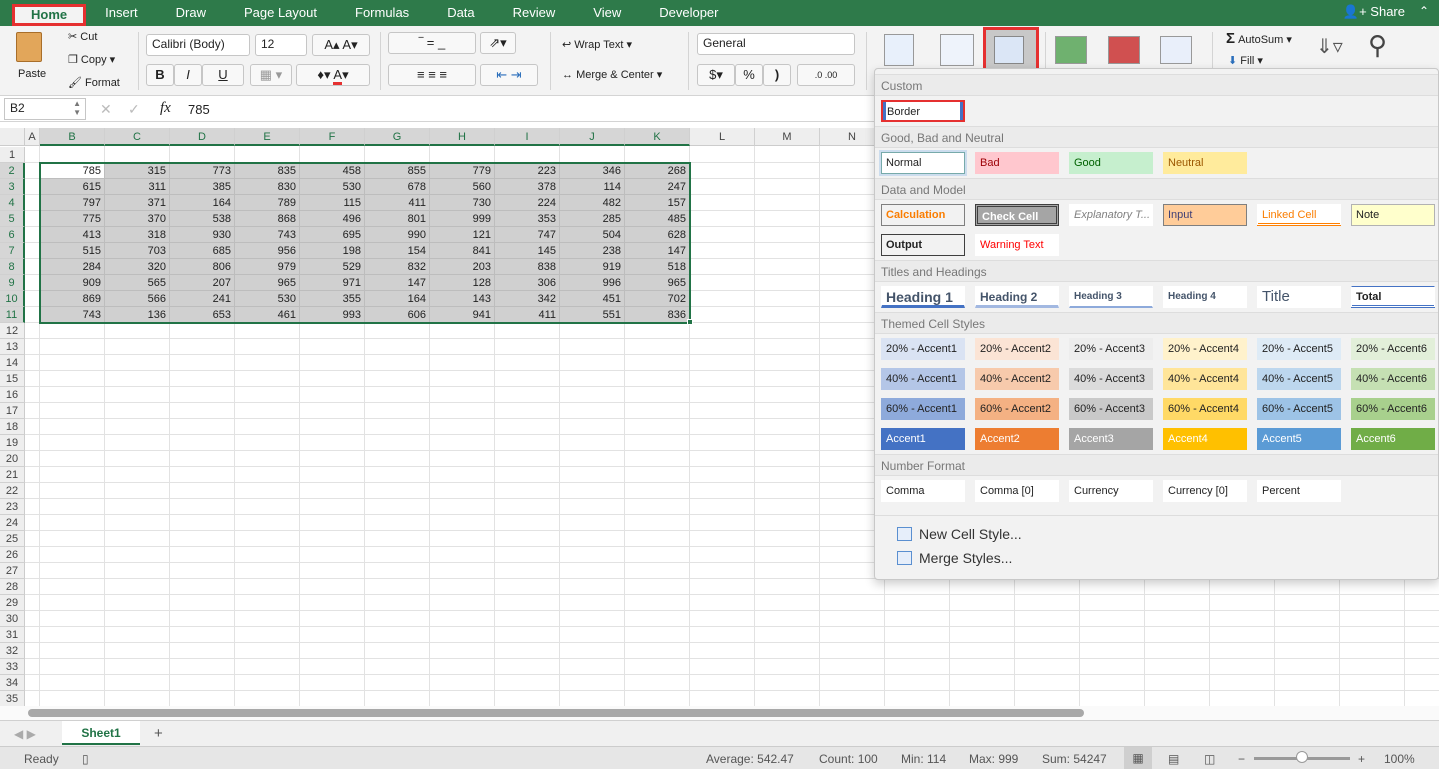  I want to click on formula-input: 785, so click(199, 109).